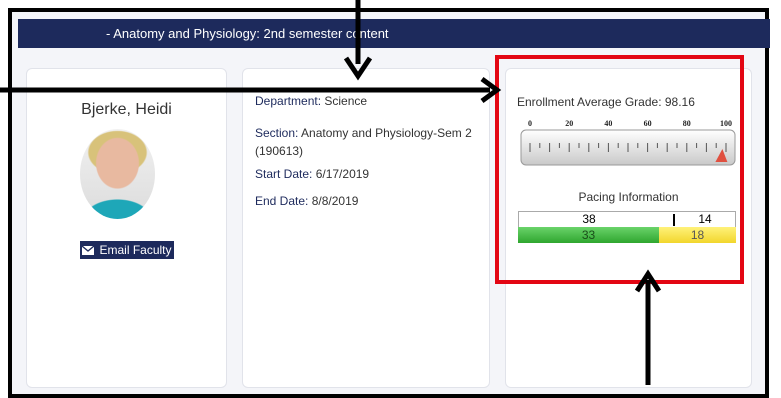 This screenshot has width=781, height=398. I want to click on end-date-label: End Date:, so click(282, 201).